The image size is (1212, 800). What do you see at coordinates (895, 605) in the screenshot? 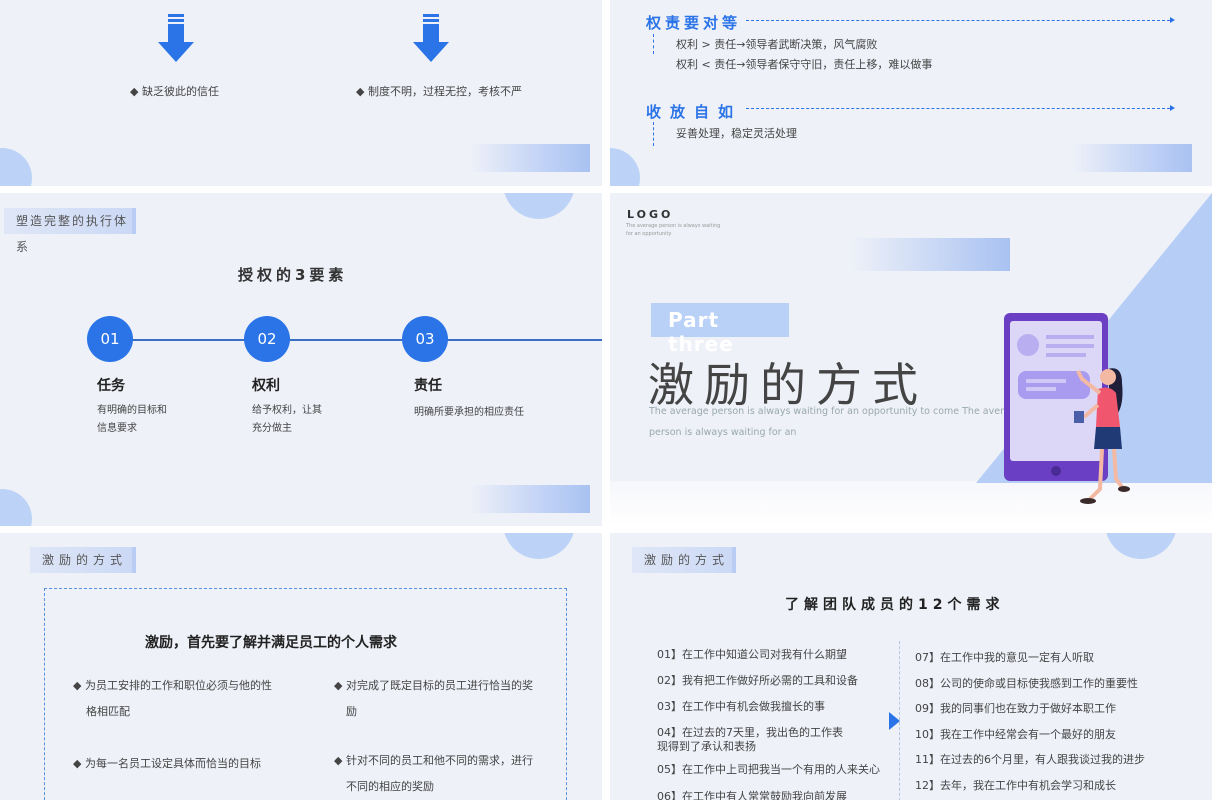
I see `slide-title: 了解团队成员的12个需求` at bounding box center [895, 605].